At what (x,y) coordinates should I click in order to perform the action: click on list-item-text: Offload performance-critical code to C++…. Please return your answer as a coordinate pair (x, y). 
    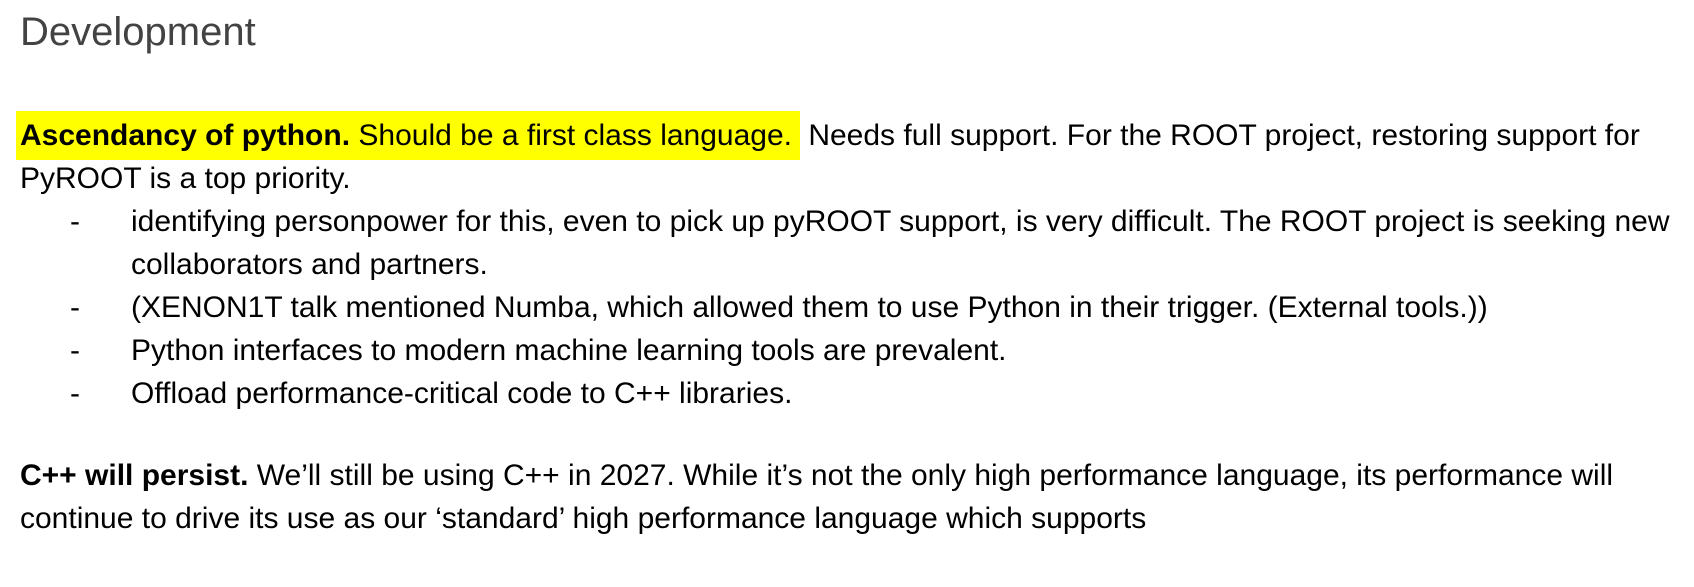
    Looking at the image, I should click on (462, 393).